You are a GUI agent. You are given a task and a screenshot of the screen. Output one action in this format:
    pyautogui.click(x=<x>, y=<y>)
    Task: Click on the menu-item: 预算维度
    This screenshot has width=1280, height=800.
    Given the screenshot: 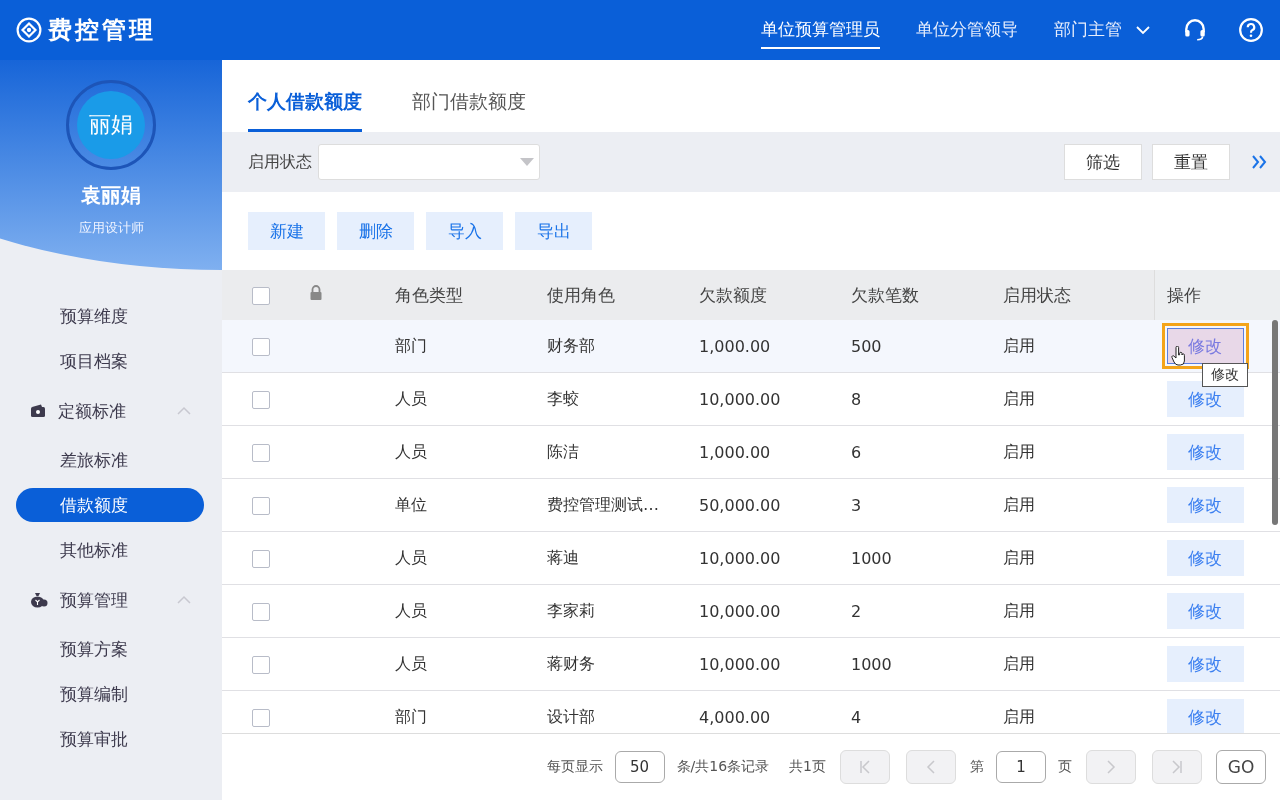 What is the action you would take?
    pyautogui.click(x=110, y=316)
    